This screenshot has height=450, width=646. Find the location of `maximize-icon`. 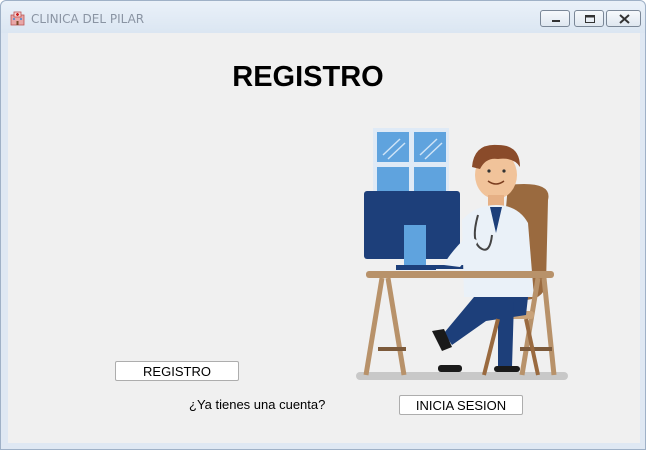

maximize-icon is located at coordinates (590, 19).